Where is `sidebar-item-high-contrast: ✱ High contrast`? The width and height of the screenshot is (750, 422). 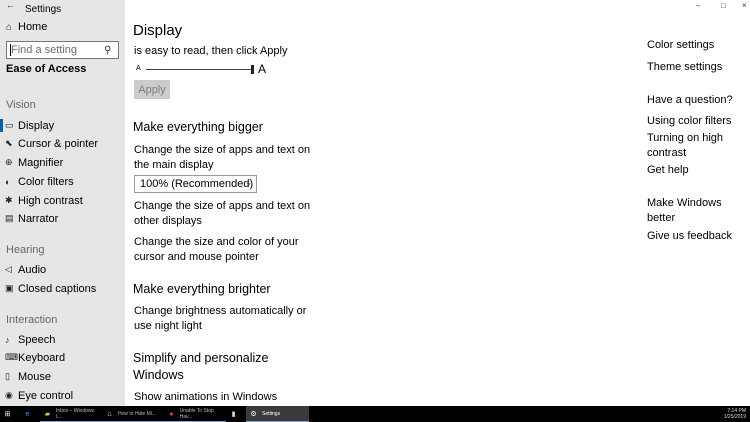 sidebar-item-high-contrast: ✱ High contrast is located at coordinates (62, 200).